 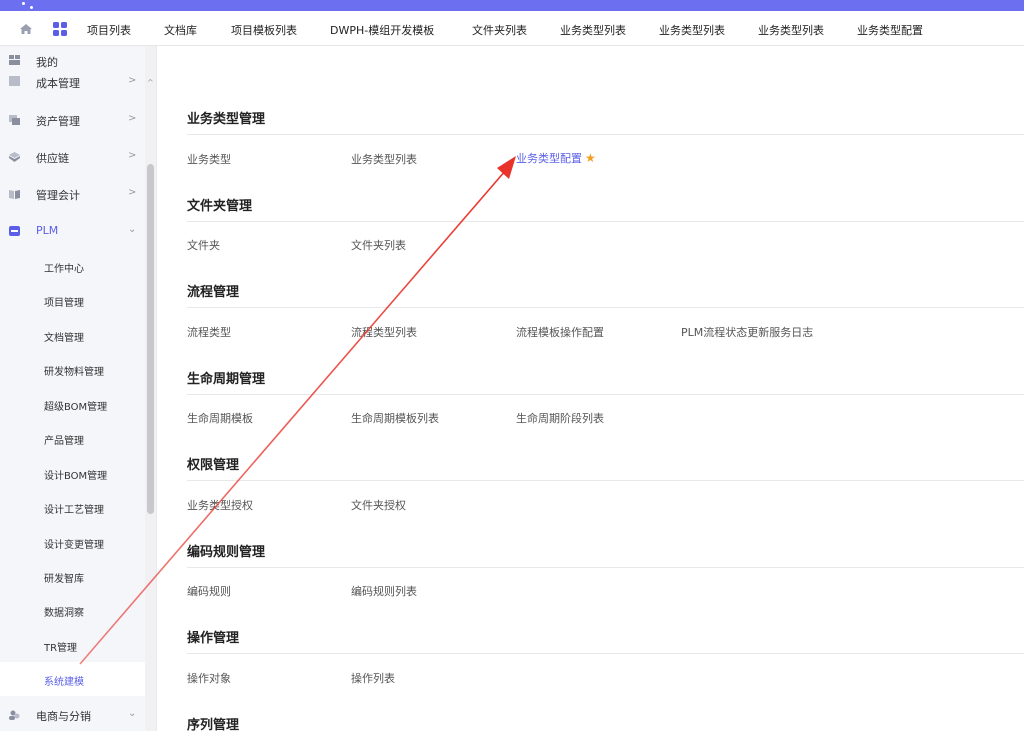 What do you see at coordinates (512, 5) in the screenshot?
I see `top-header-bar` at bounding box center [512, 5].